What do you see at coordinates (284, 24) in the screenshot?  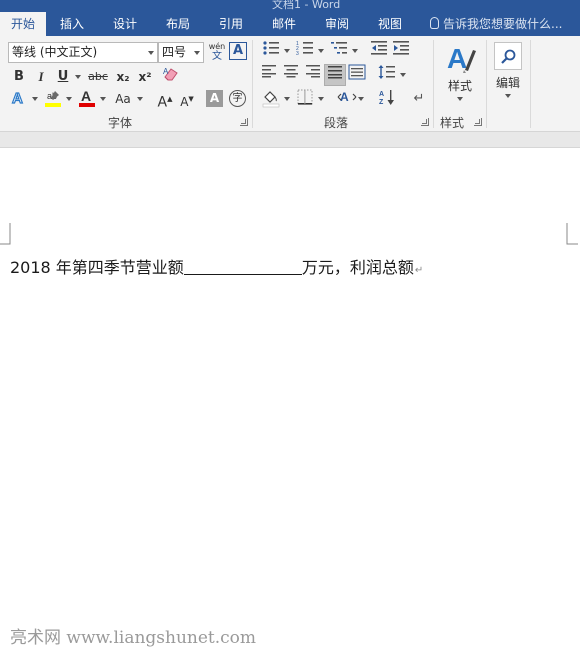 I see `tab-mailings: 邮件` at bounding box center [284, 24].